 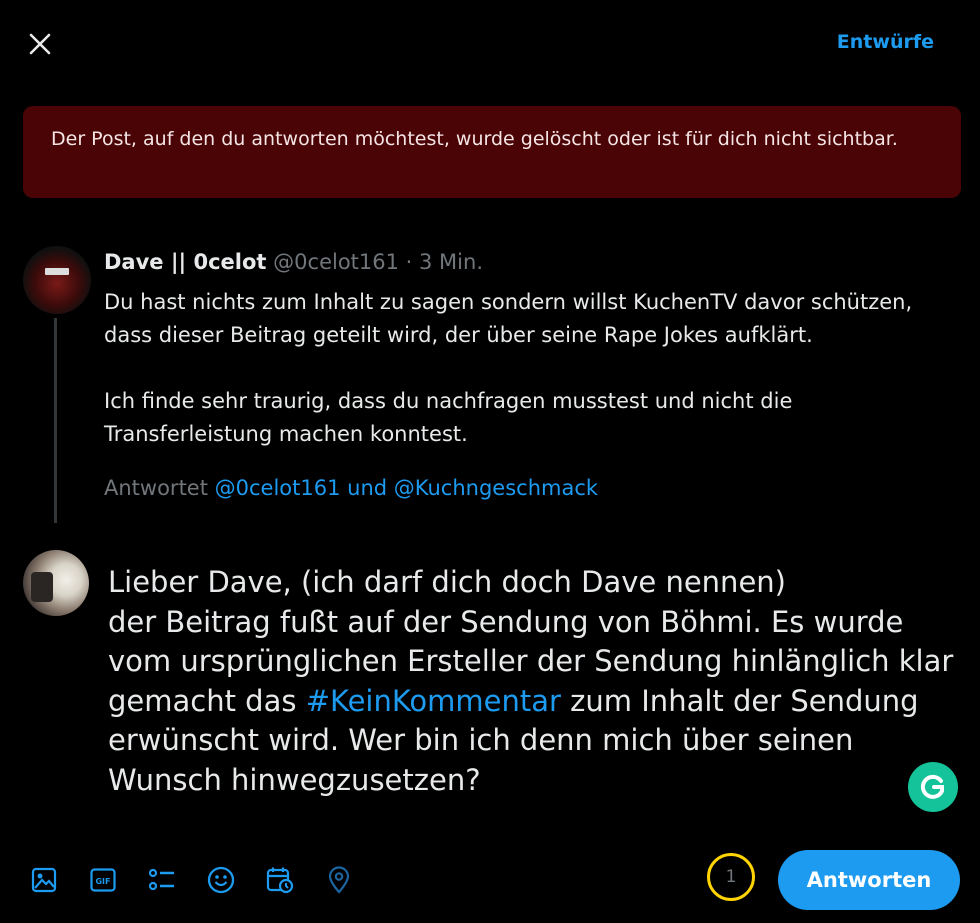 I want to click on compose-toolbar: GIF, so click(x=205, y=880).